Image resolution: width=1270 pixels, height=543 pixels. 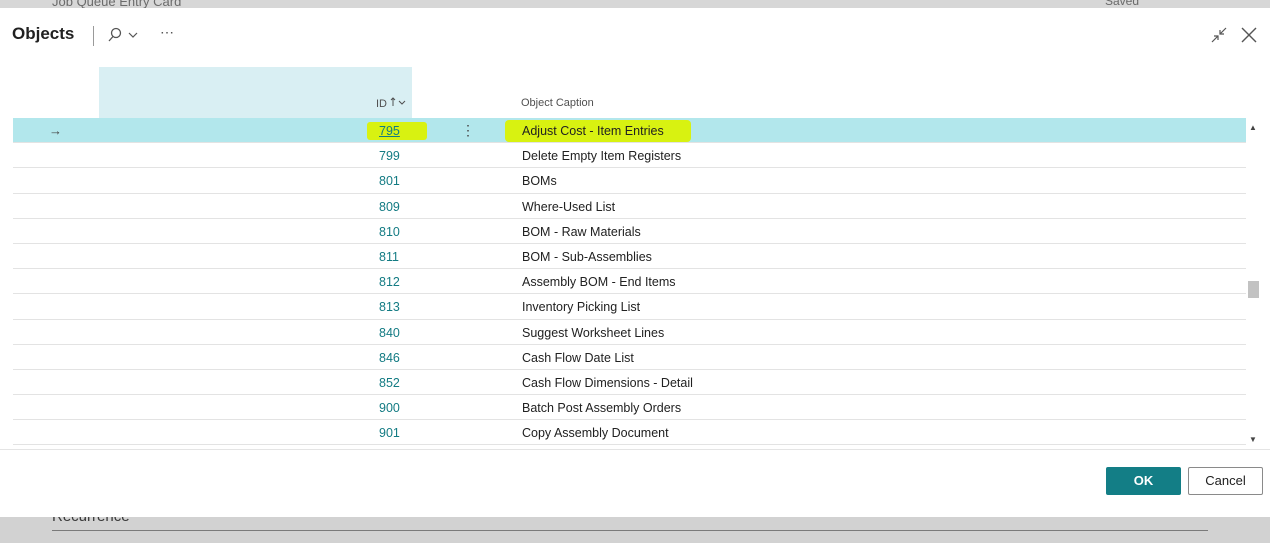 I want to click on object-id-link: 900, so click(x=389, y=408).